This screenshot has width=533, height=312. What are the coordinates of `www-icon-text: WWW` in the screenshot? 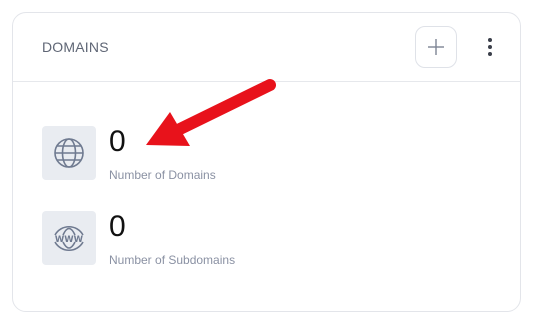 It's located at (69, 240).